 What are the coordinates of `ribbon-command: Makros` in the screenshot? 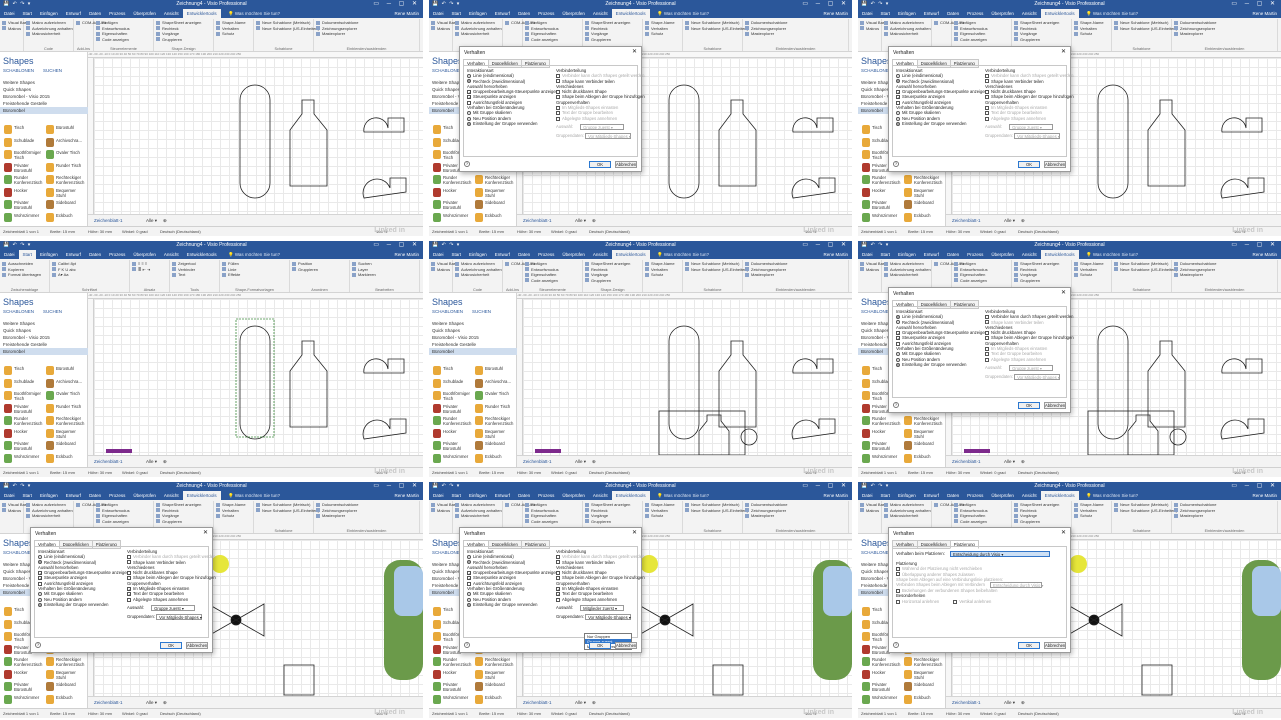 It's located at (11, 29).